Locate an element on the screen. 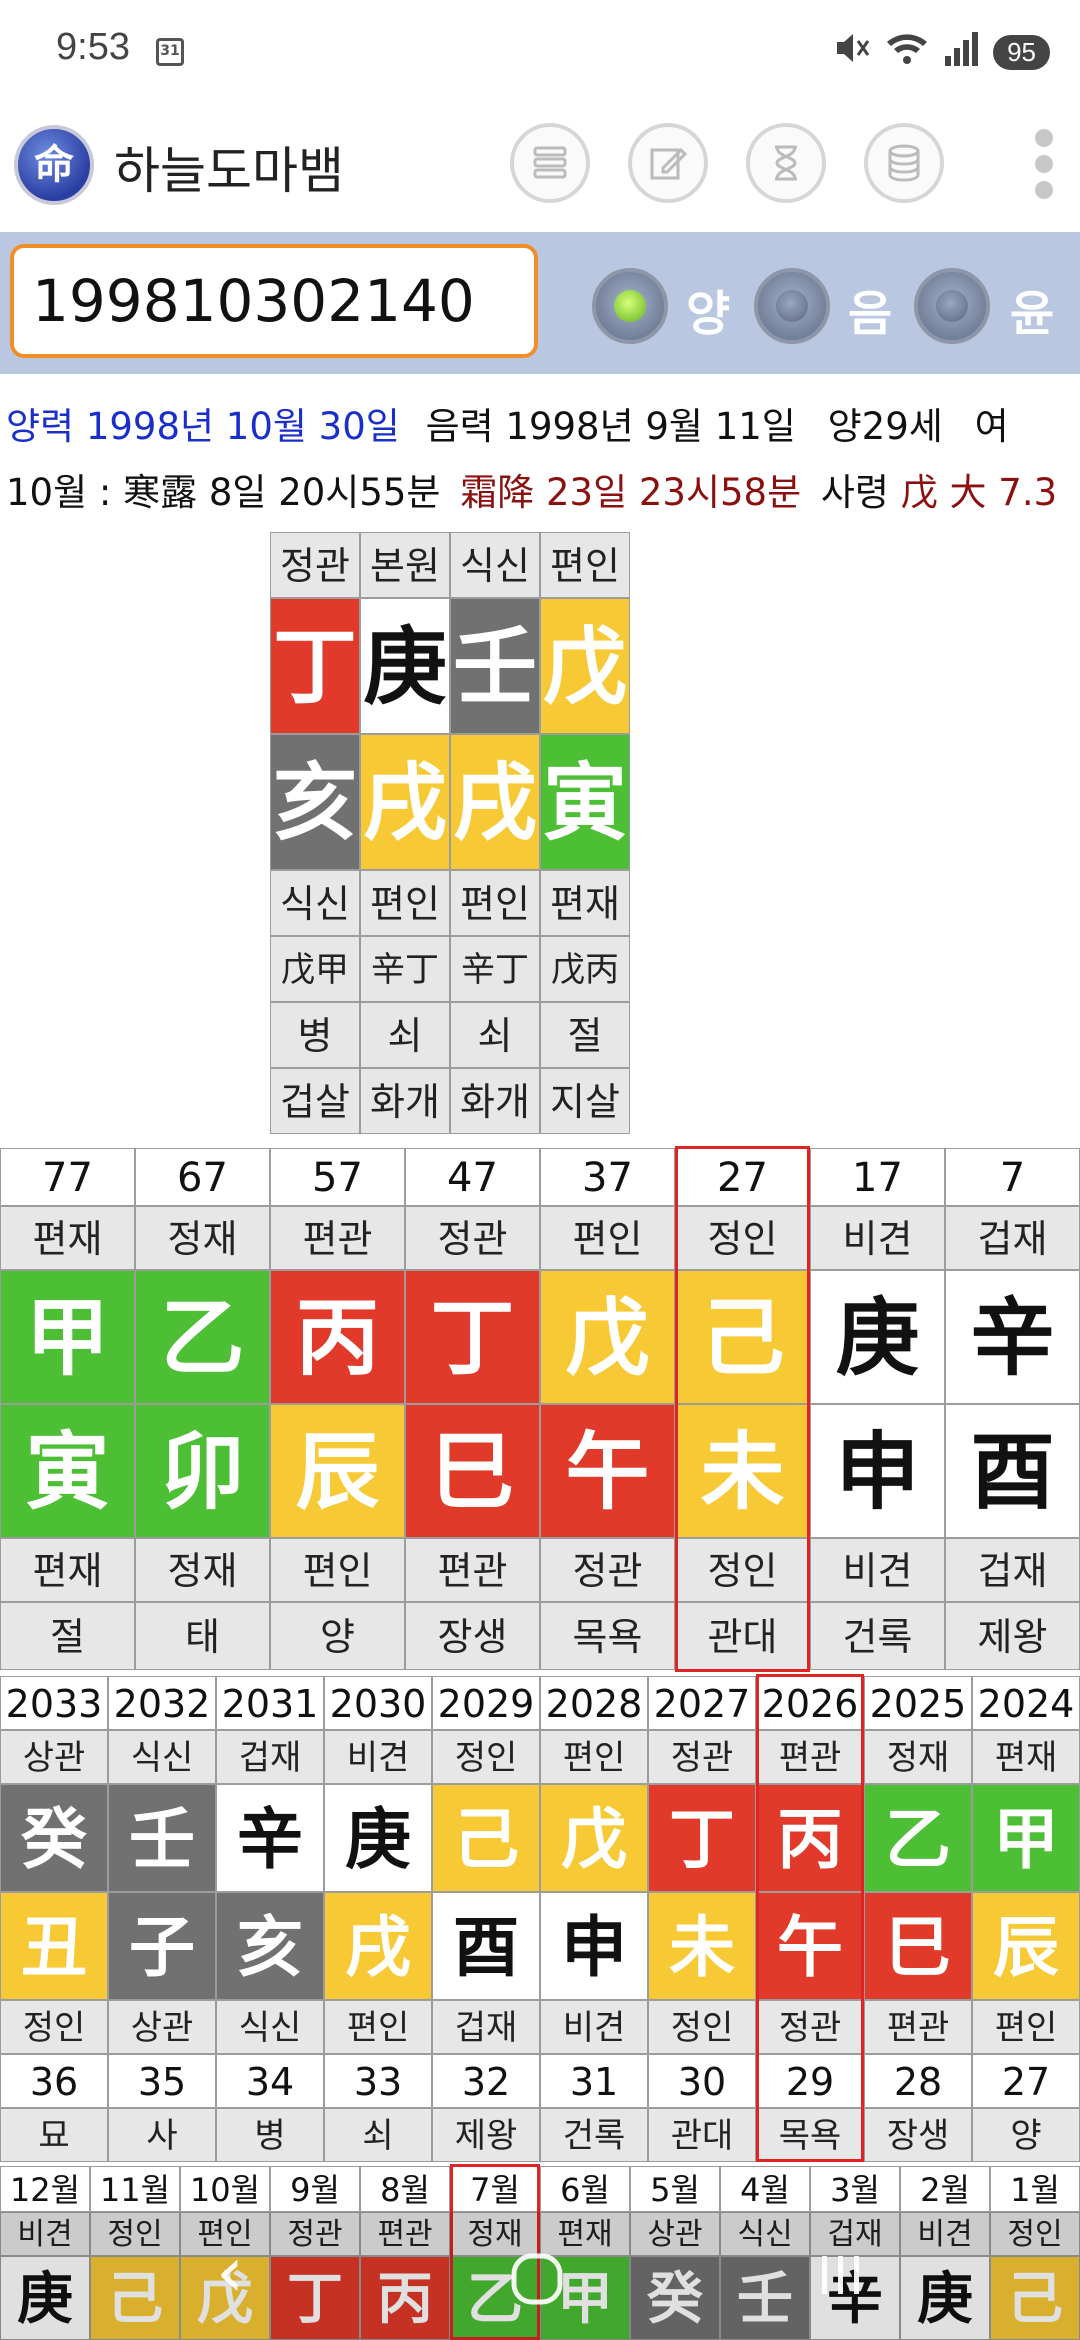 The image size is (1080, 2340). month-stem-label: 정재 is located at coordinates (495, 2234).